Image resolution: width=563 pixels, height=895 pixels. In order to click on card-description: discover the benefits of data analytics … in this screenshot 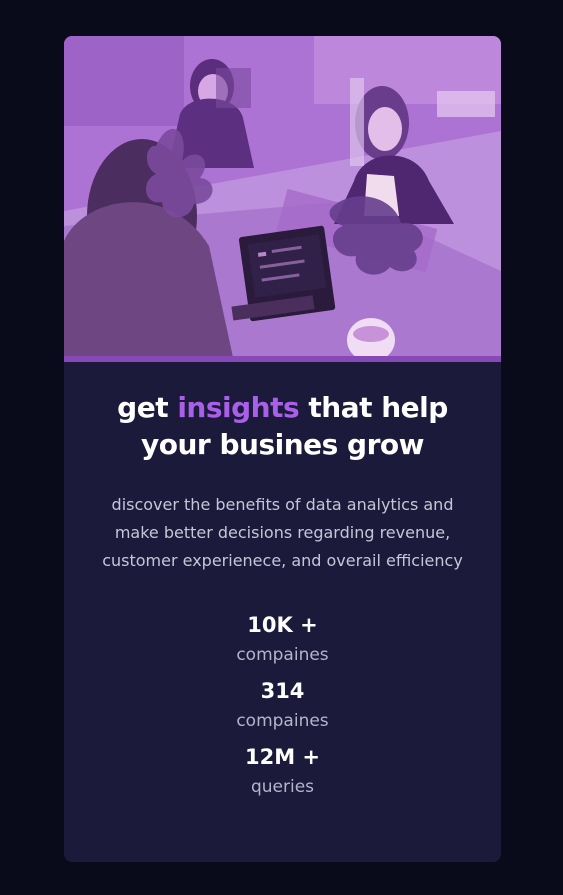, I will do `click(282, 532)`.